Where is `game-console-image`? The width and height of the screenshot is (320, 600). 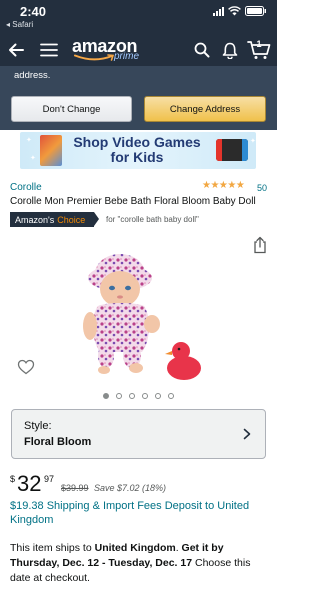 game-console-image is located at coordinates (232, 150).